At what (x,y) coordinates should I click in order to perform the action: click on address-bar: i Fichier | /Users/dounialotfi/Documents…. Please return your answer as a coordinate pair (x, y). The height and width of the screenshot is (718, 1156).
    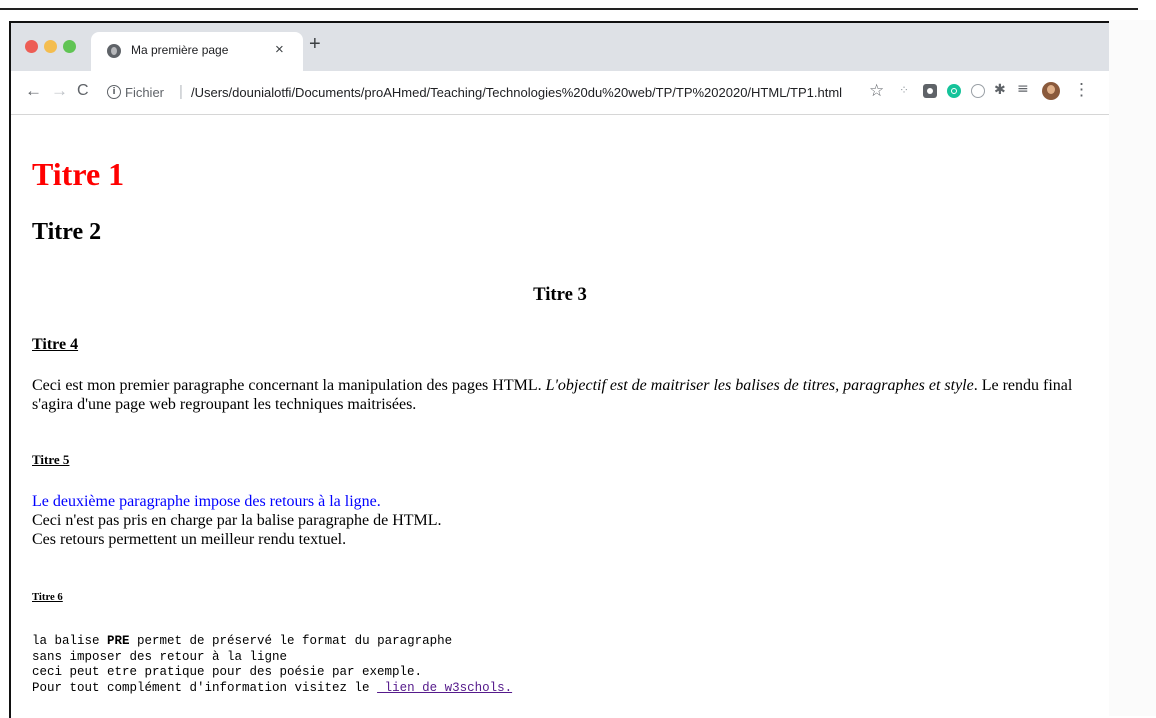
    Looking at the image, I should click on (498, 92).